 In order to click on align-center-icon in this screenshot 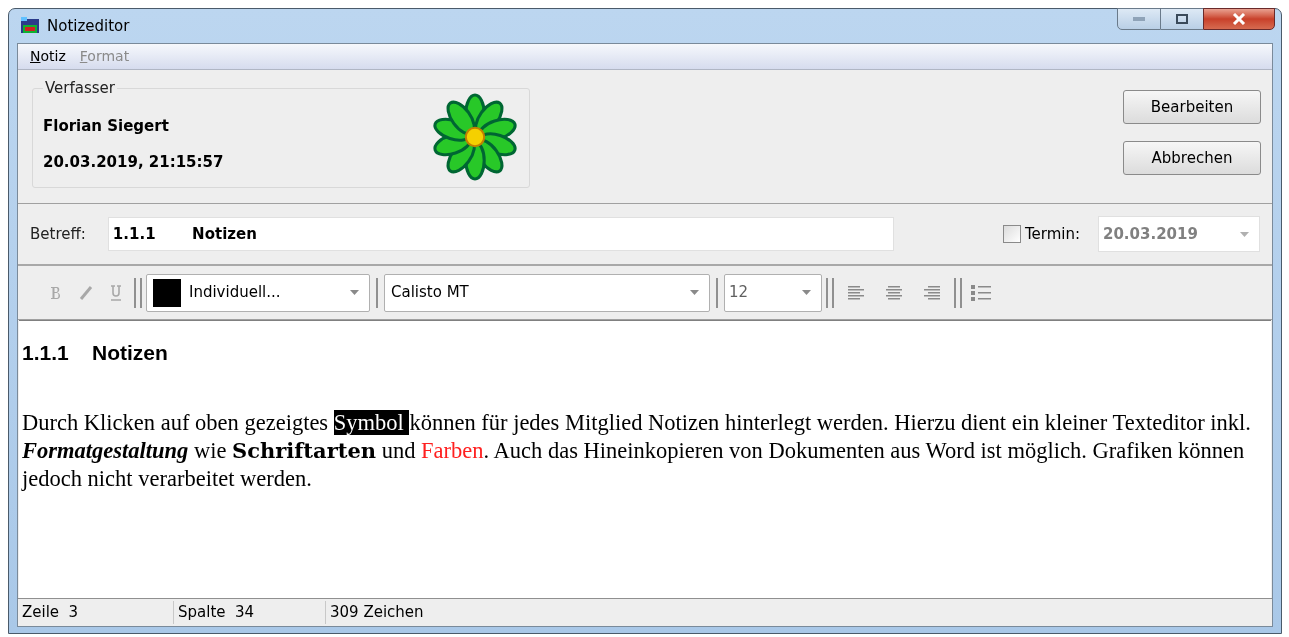, I will do `click(894, 292)`.